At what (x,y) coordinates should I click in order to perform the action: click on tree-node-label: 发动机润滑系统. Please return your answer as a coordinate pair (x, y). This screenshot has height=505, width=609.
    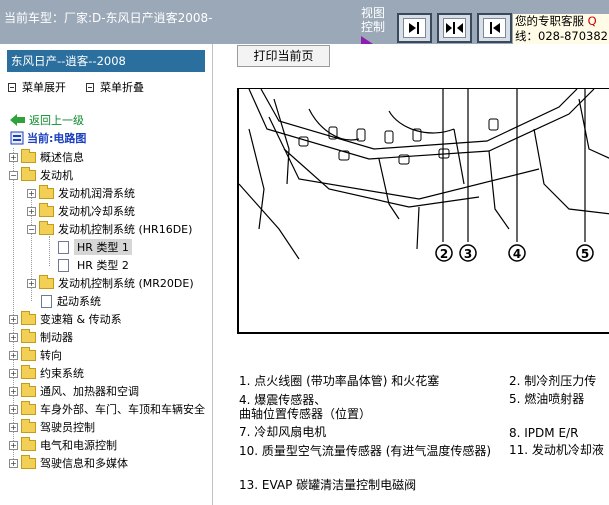
    Looking at the image, I should click on (96, 193).